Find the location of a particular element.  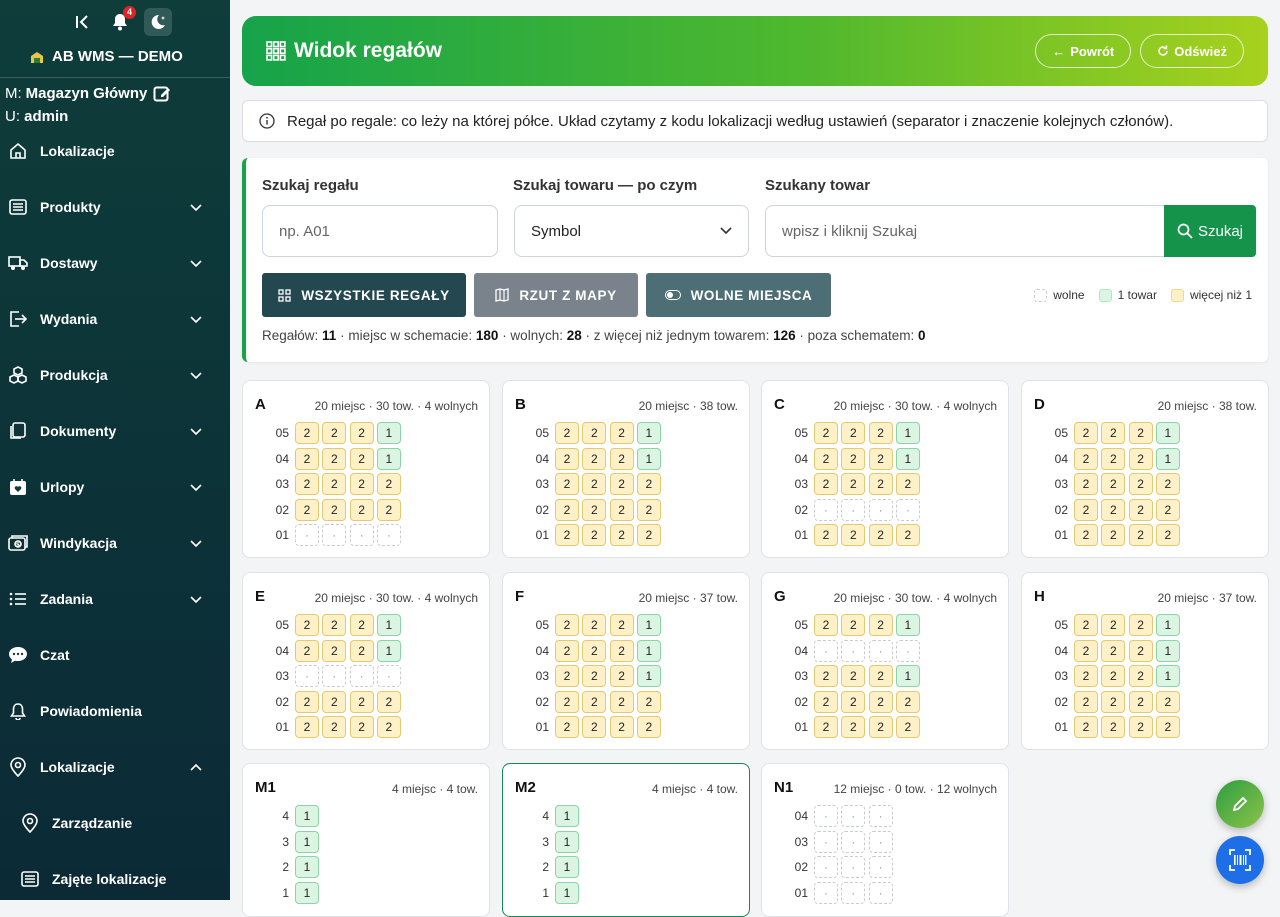

sidebar-subitem-1: Zajęte lokalizacje is located at coordinates (115, 875).